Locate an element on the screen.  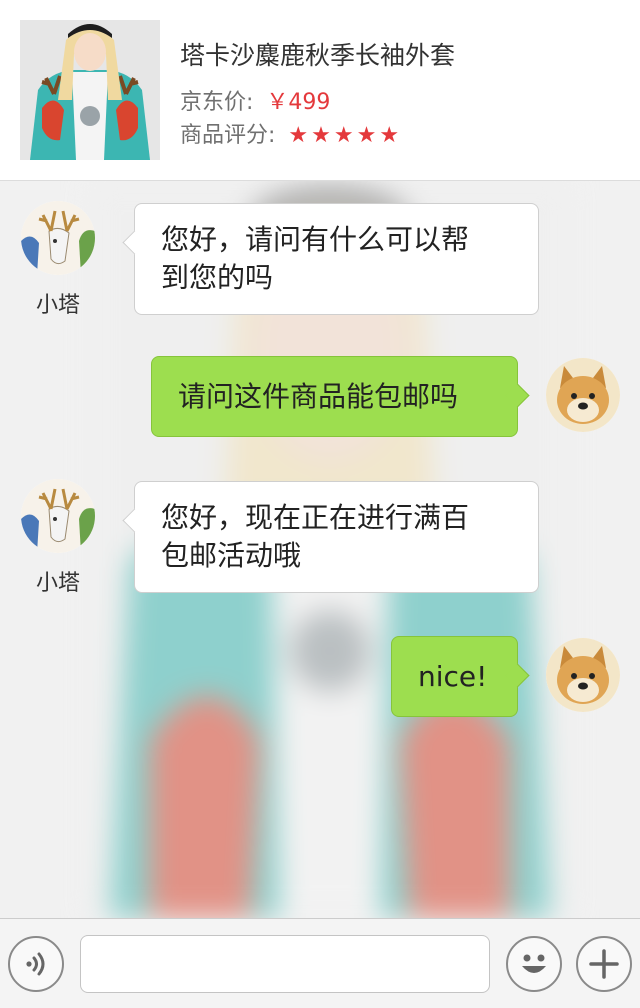
emoji-button is located at coordinates (534, 964).